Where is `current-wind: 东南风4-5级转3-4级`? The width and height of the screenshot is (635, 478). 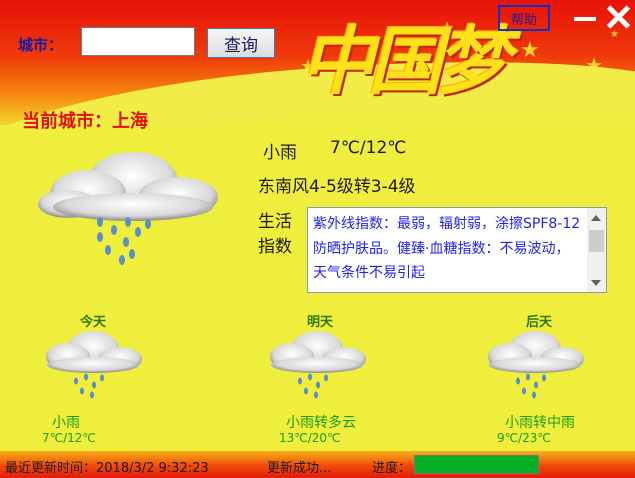 current-wind: 东南风4-5级转3-4级 is located at coordinates (337, 187).